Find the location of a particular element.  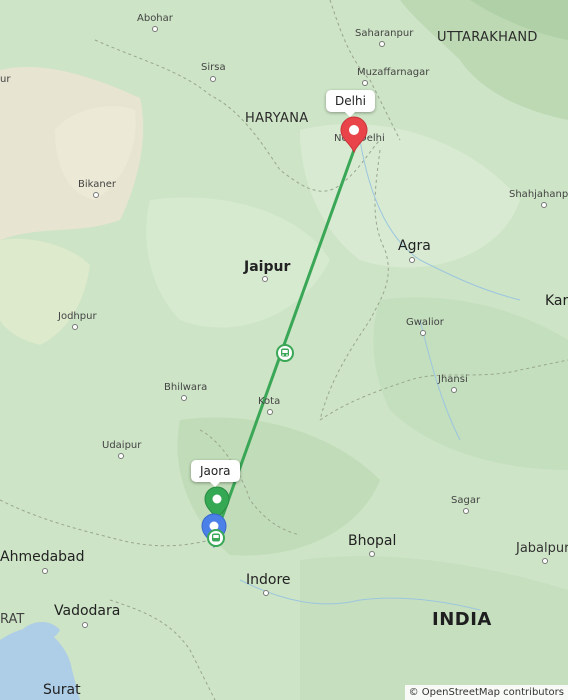

place-label-shahjahanpur: Shahjahanpur is located at coordinates (538, 194).